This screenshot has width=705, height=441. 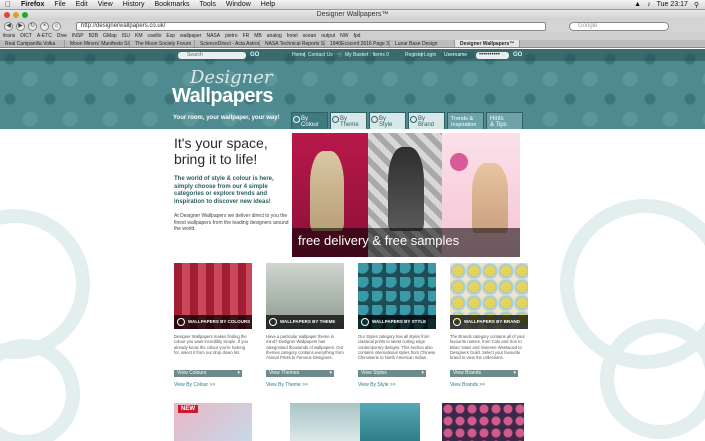 I want to click on hero-title-line2: bring it to life!, so click(x=216, y=159).